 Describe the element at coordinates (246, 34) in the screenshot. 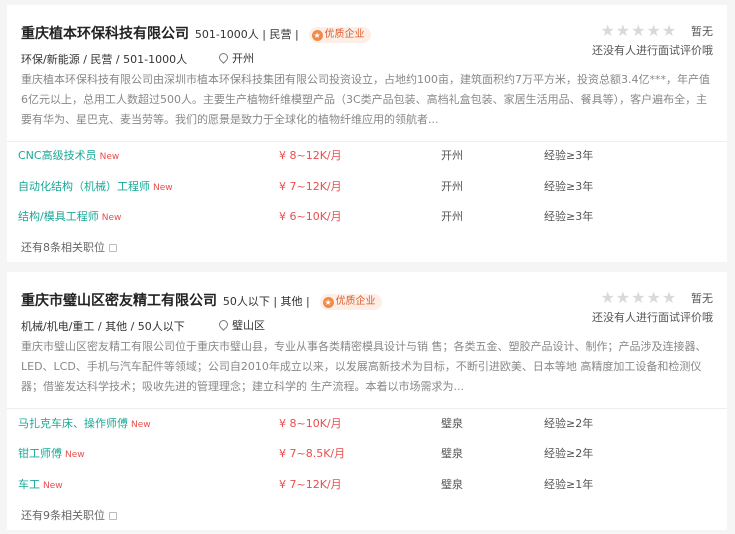

I see `company-meta: 501-1000人 | 民营 |` at that location.